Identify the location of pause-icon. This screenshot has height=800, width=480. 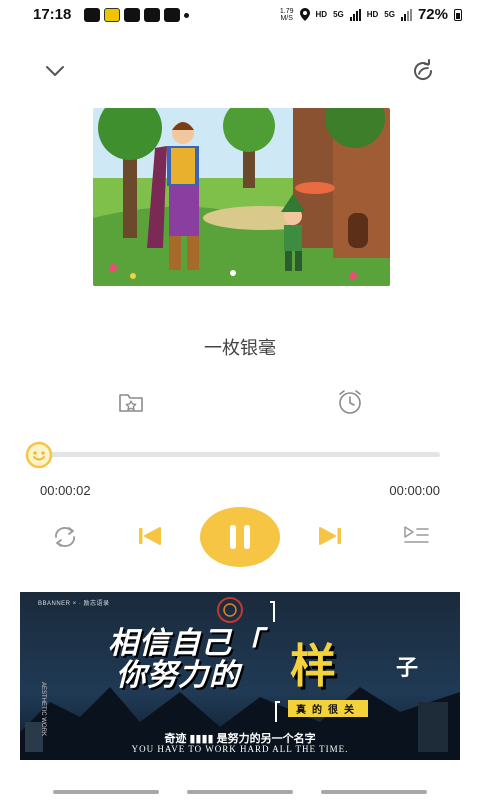
(240, 537).